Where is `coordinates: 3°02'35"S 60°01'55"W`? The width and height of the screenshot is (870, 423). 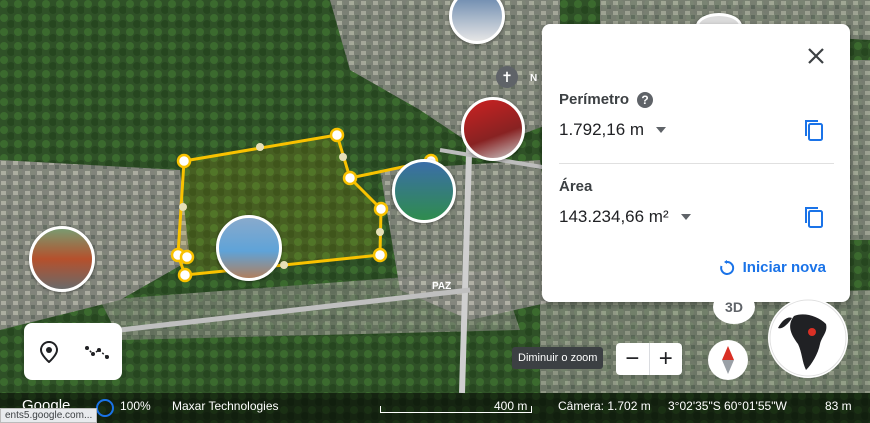 coordinates: 3°02'35"S 60°01'55"W is located at coordinates (727, 406).